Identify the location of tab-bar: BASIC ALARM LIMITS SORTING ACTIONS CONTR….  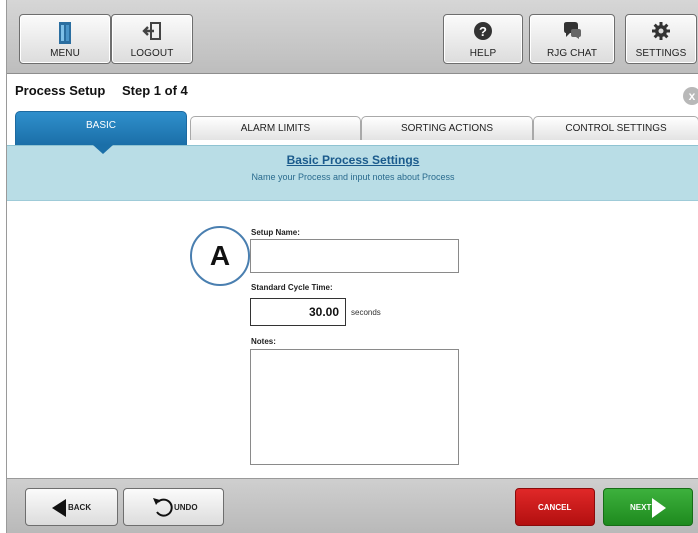
(352, 128).